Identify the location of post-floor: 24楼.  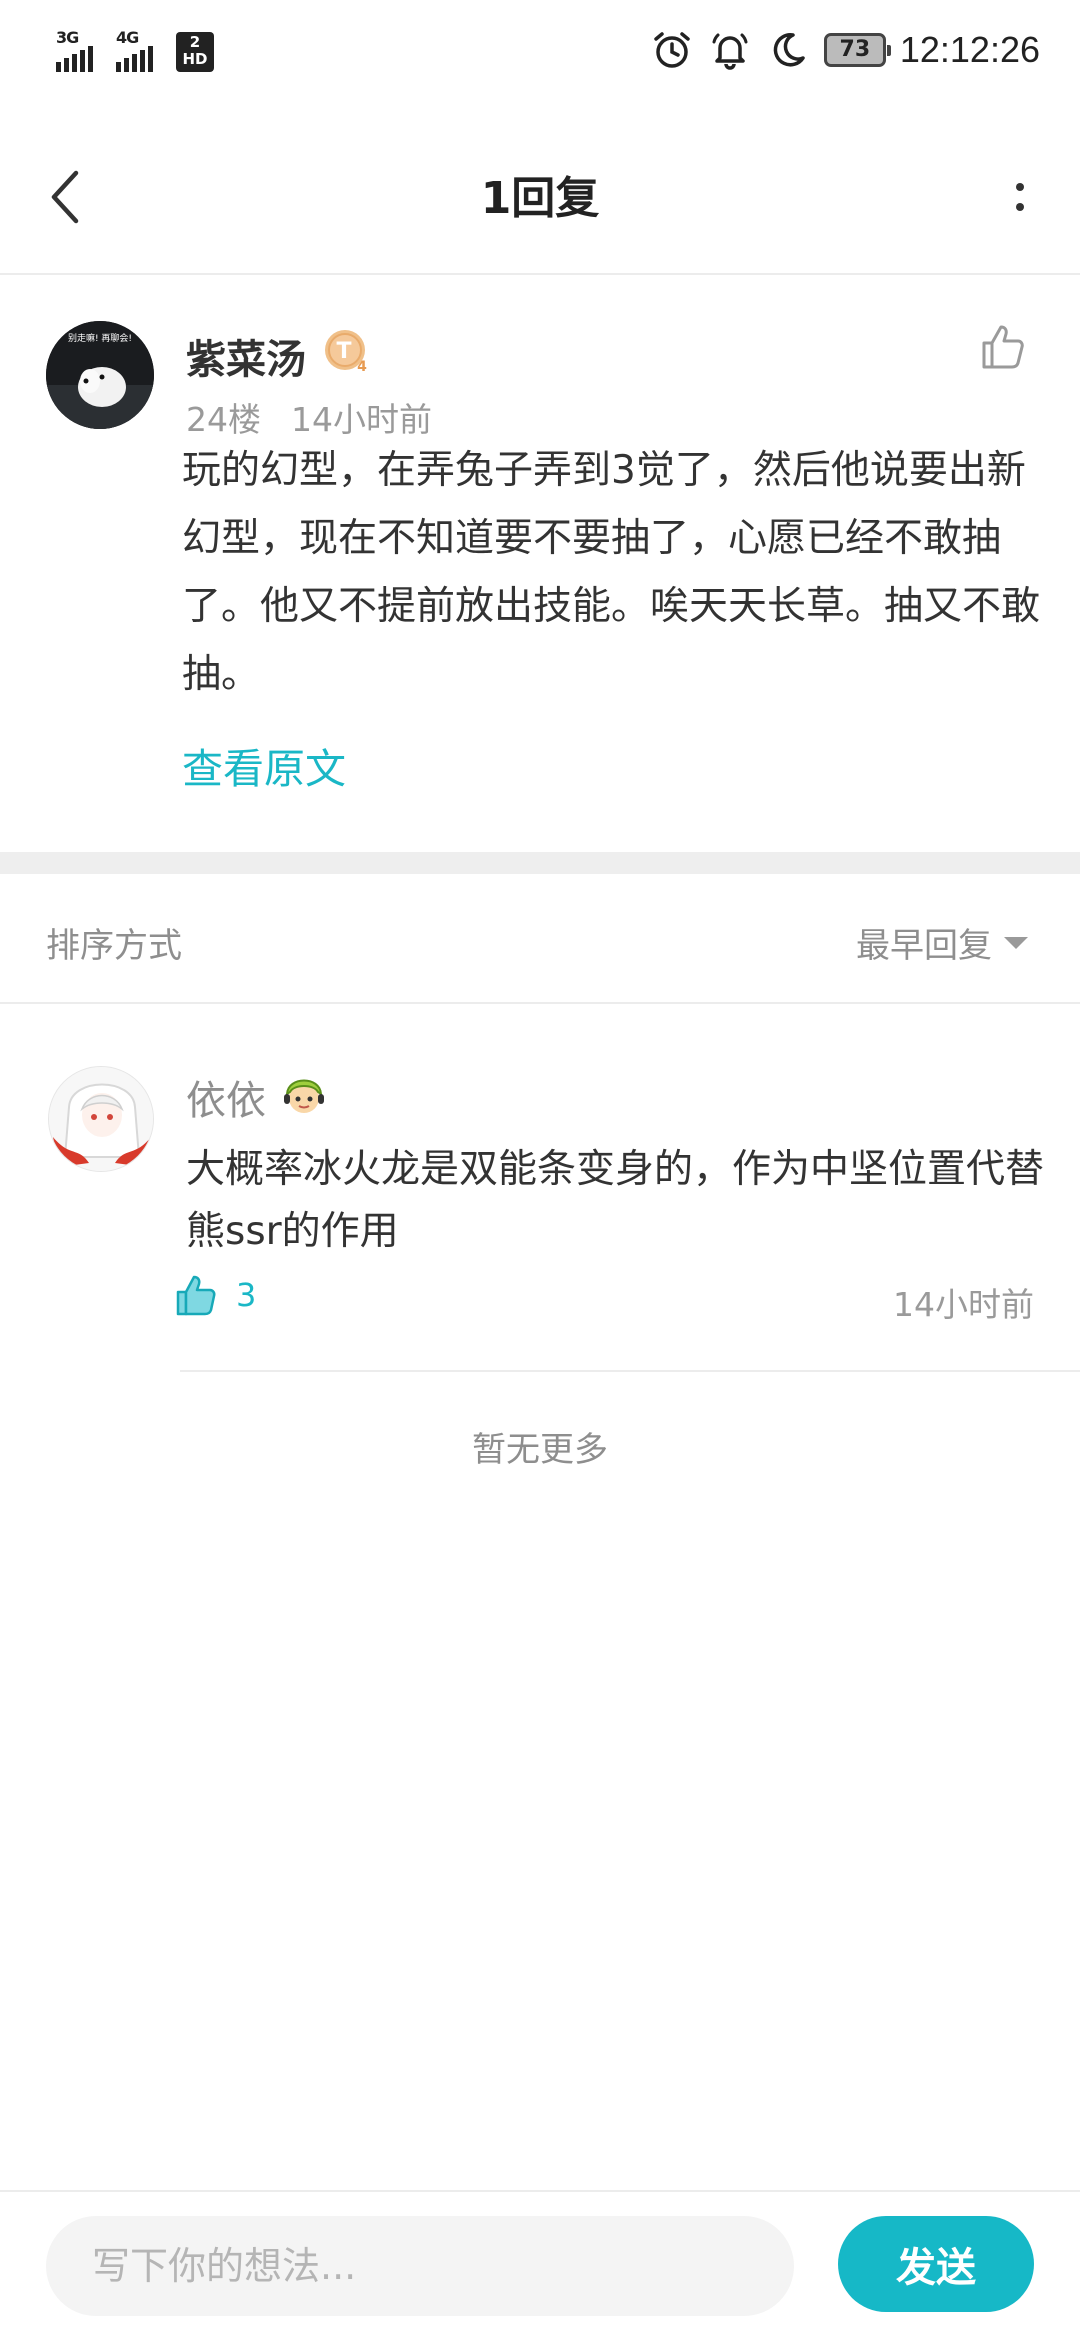
(223, 419).